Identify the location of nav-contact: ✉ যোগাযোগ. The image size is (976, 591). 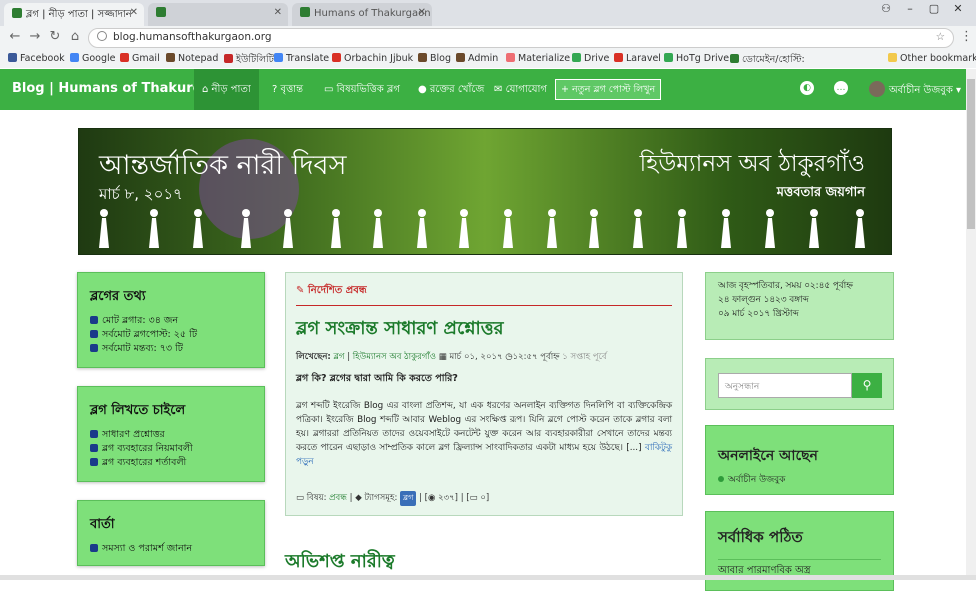
(520, 90).